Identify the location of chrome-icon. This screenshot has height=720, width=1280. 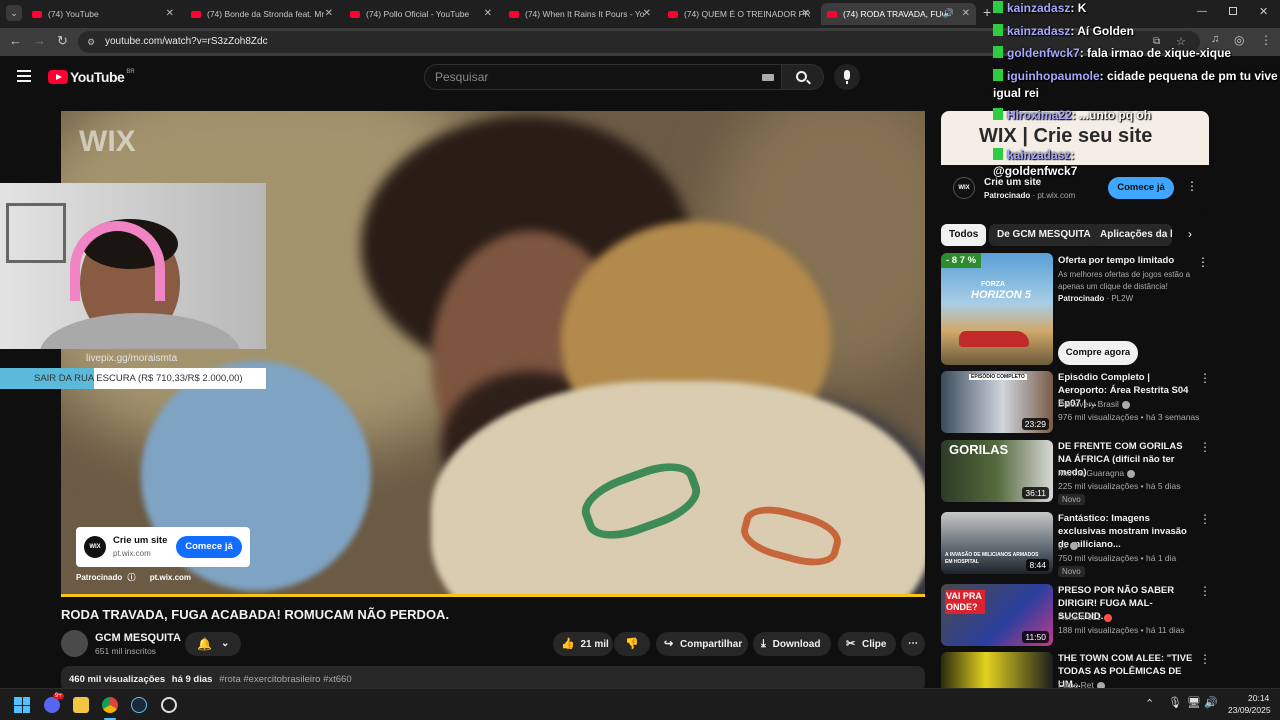
(110, 705).